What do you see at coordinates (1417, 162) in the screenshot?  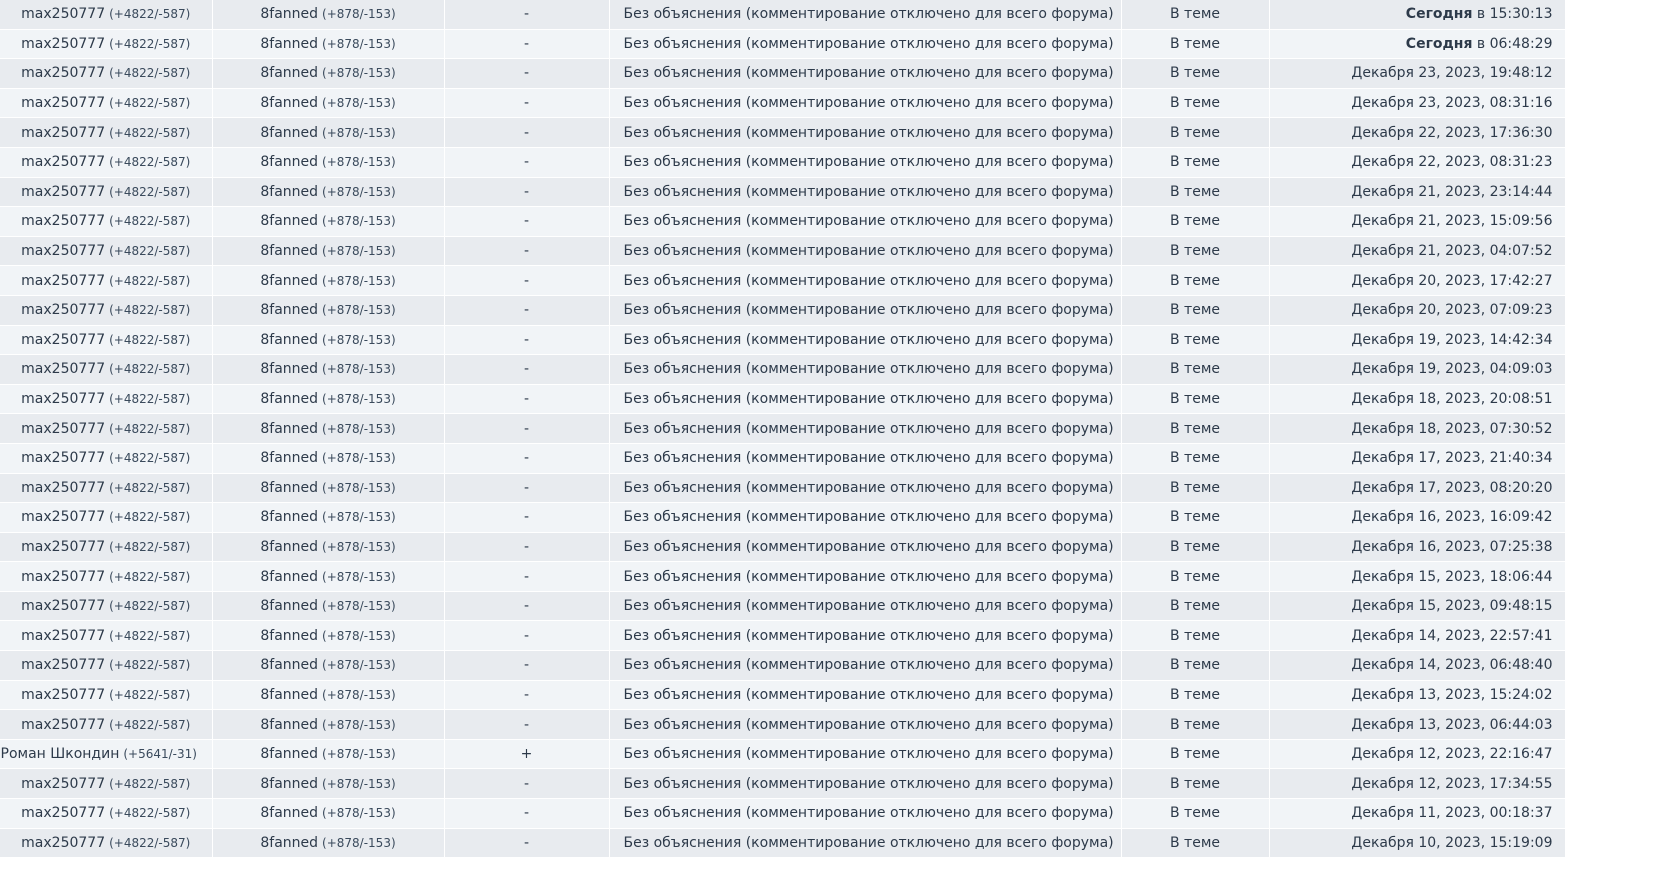 I see `date-cell: Декабря 22, 2023, 08:31:23` at bounding box center [1417, 162].